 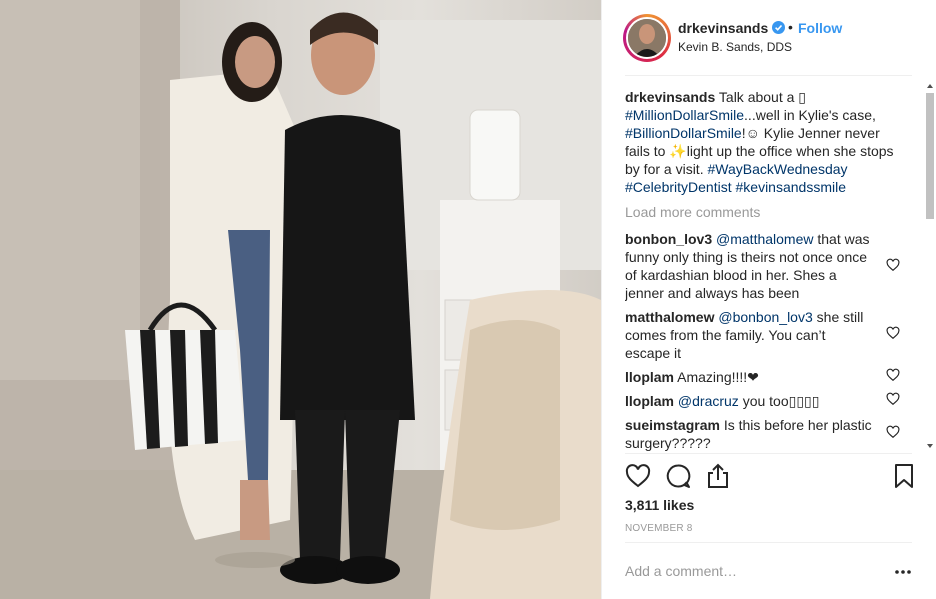 What do you see at coordinates (718, 476) in the screenshot?
I see `share-icon` at bounding box center [718, 476].